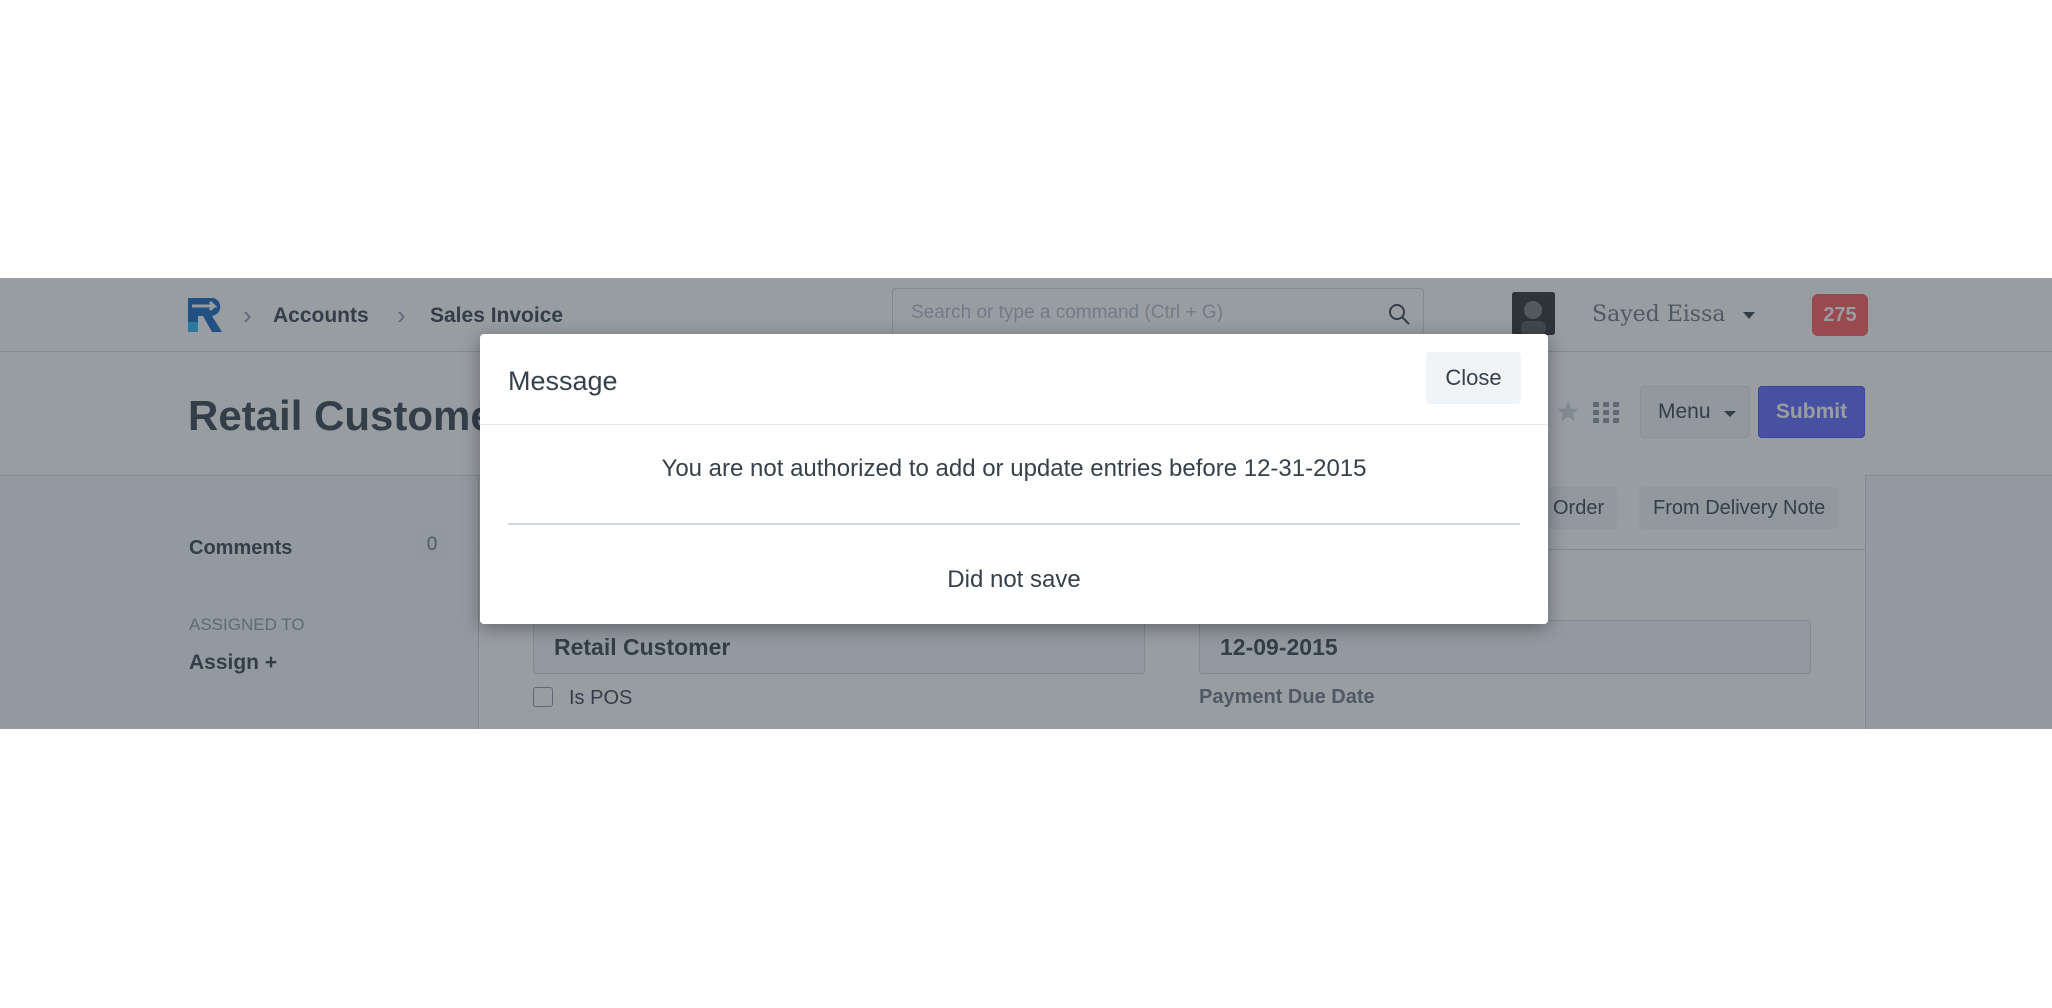 The height and width of the screenshot is (1008, 2052). I want to click on dialog-title: Message, so click(563, 381).